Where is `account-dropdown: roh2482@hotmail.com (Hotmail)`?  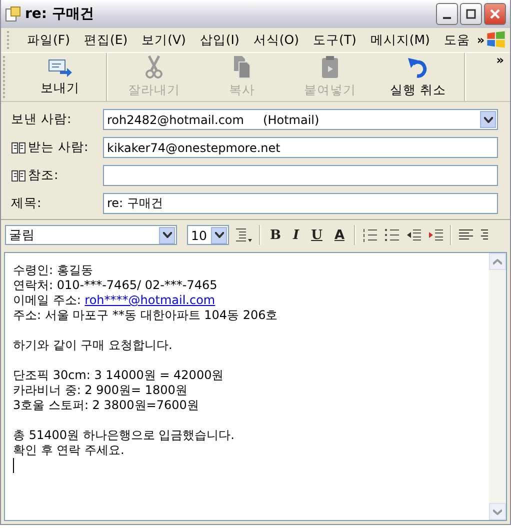
account-dropdown: roh2482@hotmail.com (Hotmail) is located at coordinates (300, 119).